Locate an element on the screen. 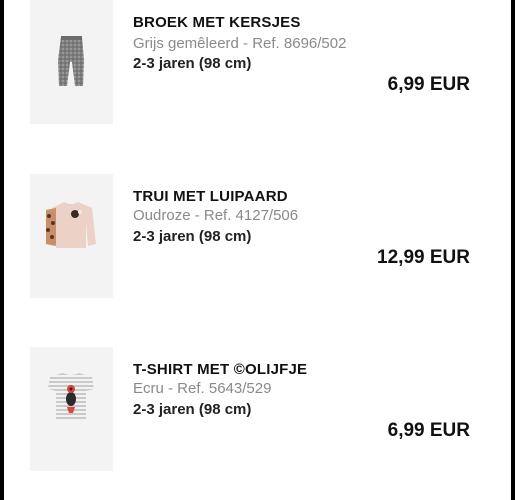 The width and height of the screenshot is (515, 500). product-color-ref: Ecru - Ref. 5643/529 is located at coordinates (202, 388).